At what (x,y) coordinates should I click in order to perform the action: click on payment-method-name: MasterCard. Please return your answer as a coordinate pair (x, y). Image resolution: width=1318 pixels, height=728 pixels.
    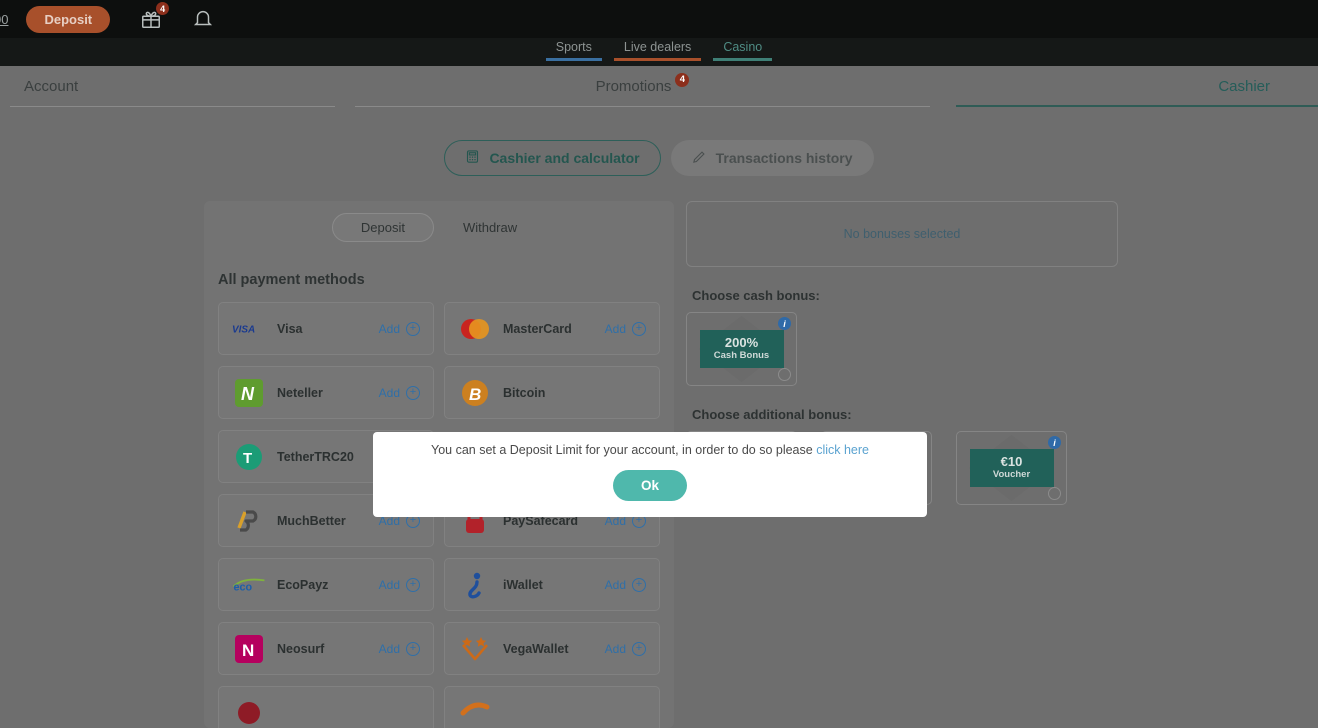
    Looking at the image, I should click on (537, 328).